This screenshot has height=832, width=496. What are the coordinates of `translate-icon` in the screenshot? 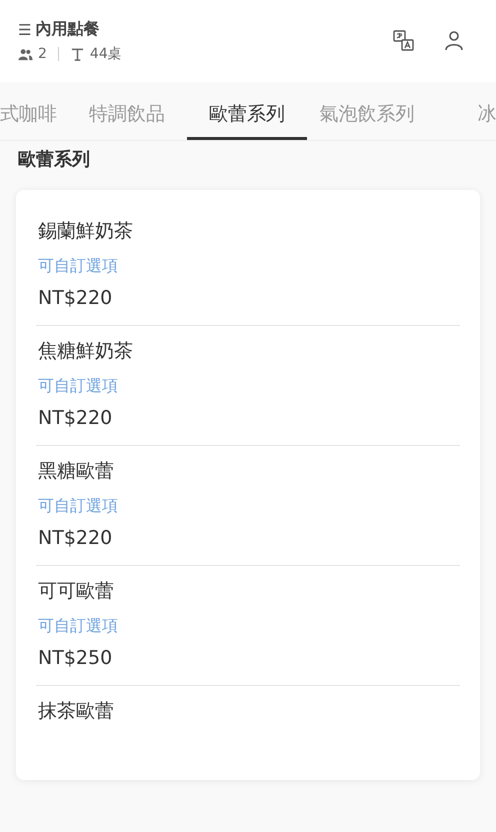 It's located at (404, 41).